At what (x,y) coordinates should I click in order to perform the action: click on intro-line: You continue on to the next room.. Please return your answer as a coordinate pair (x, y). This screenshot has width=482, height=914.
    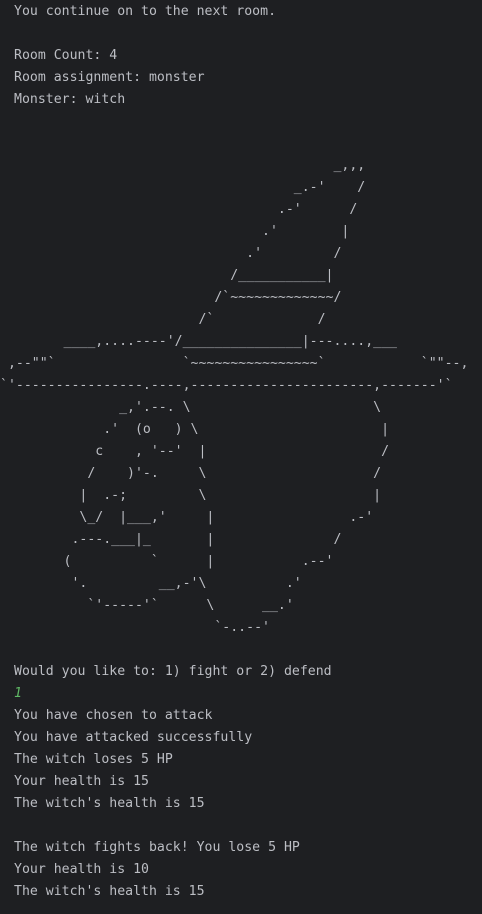
    Looking at the image, I should click on (145, 11).